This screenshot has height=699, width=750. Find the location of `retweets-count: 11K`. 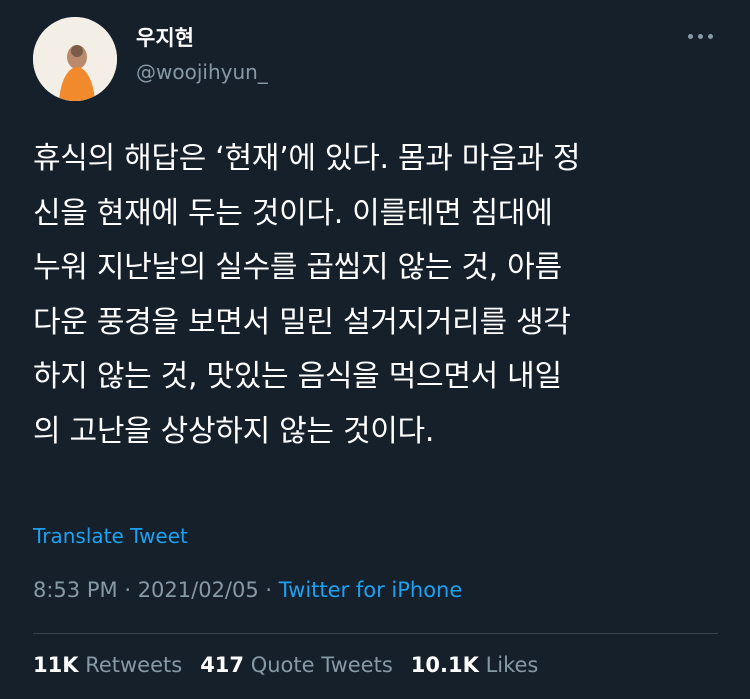

retweets-count: 11K is located at coordinates (56, 665).